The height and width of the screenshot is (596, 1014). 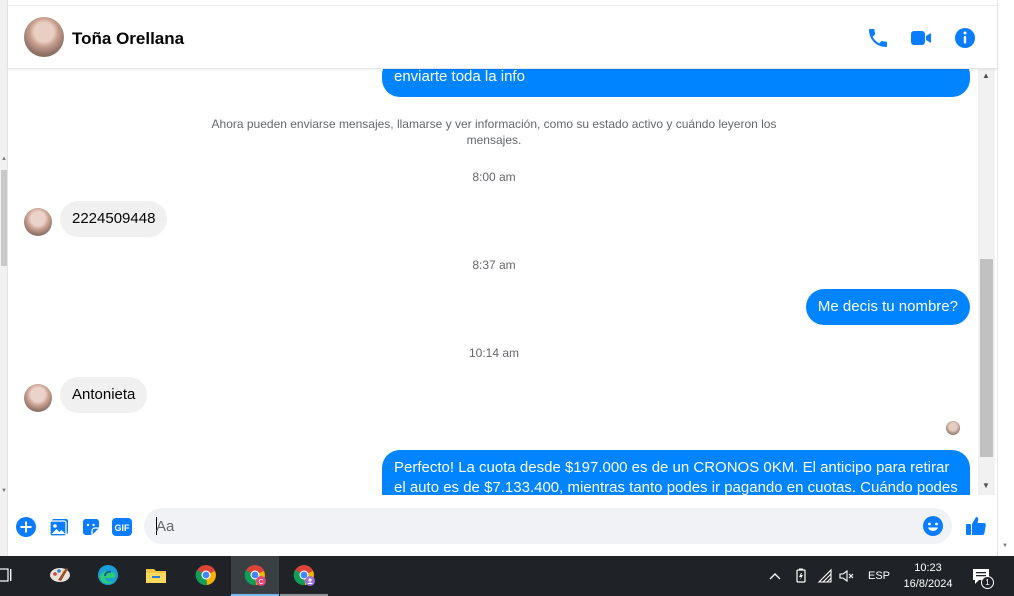 What do you see at coordinates (26, 527) in the screenshot?
I see `plus-icon` at bounding box center [26, 527].